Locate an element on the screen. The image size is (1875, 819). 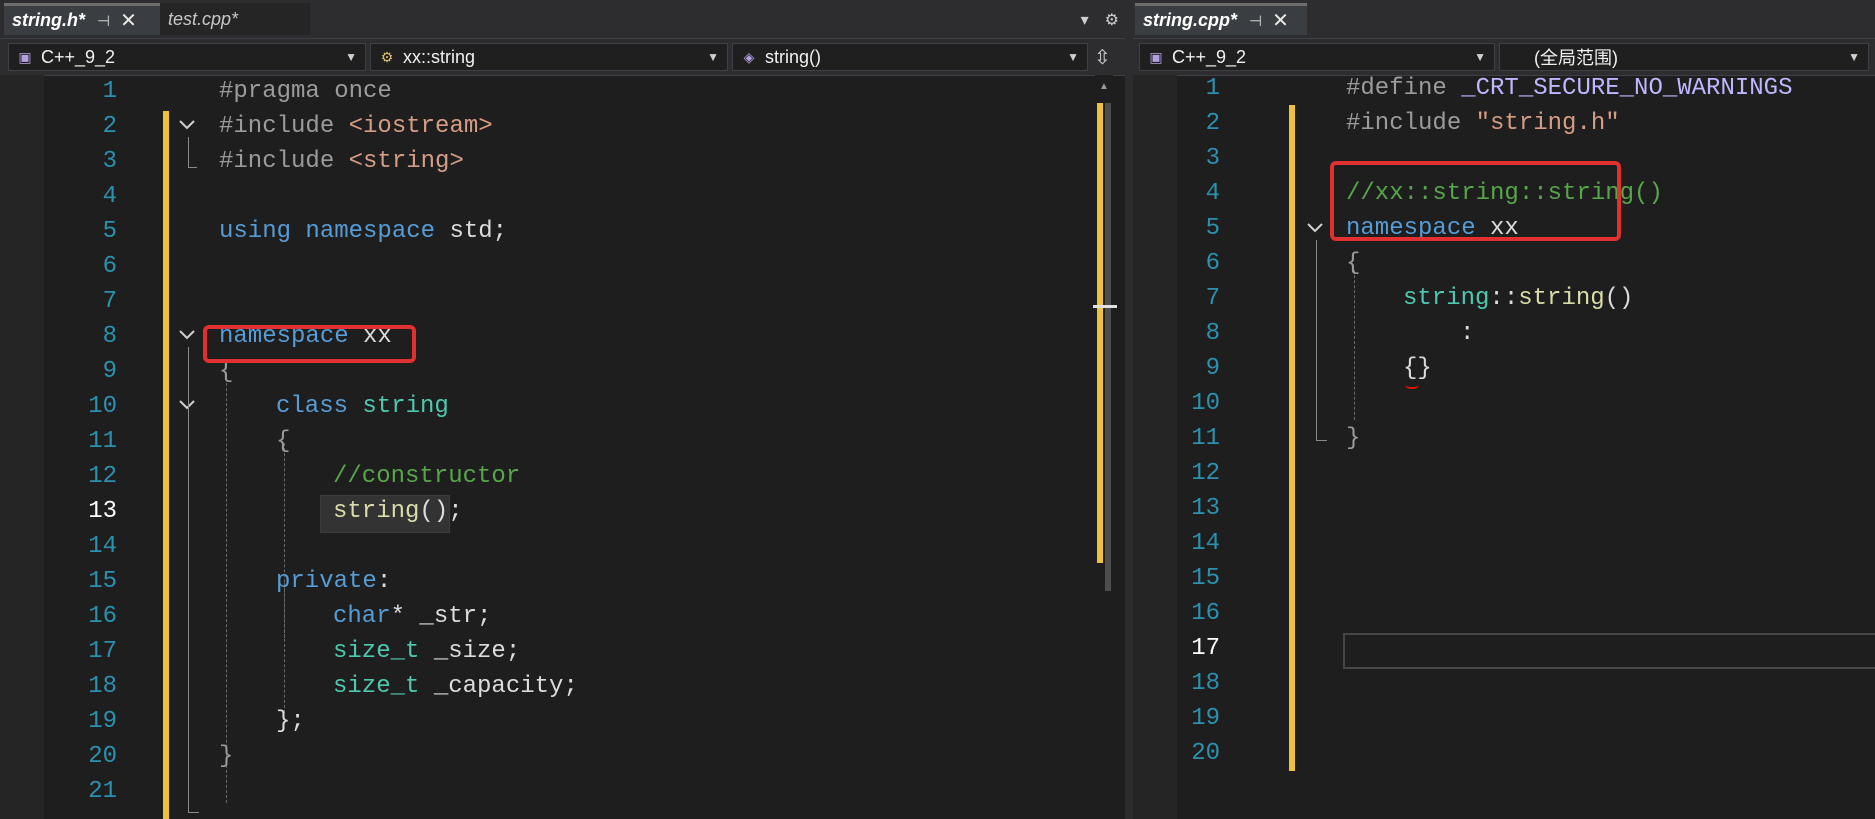
project-label: C++_9_2 is located at coordinates (1209, 56).